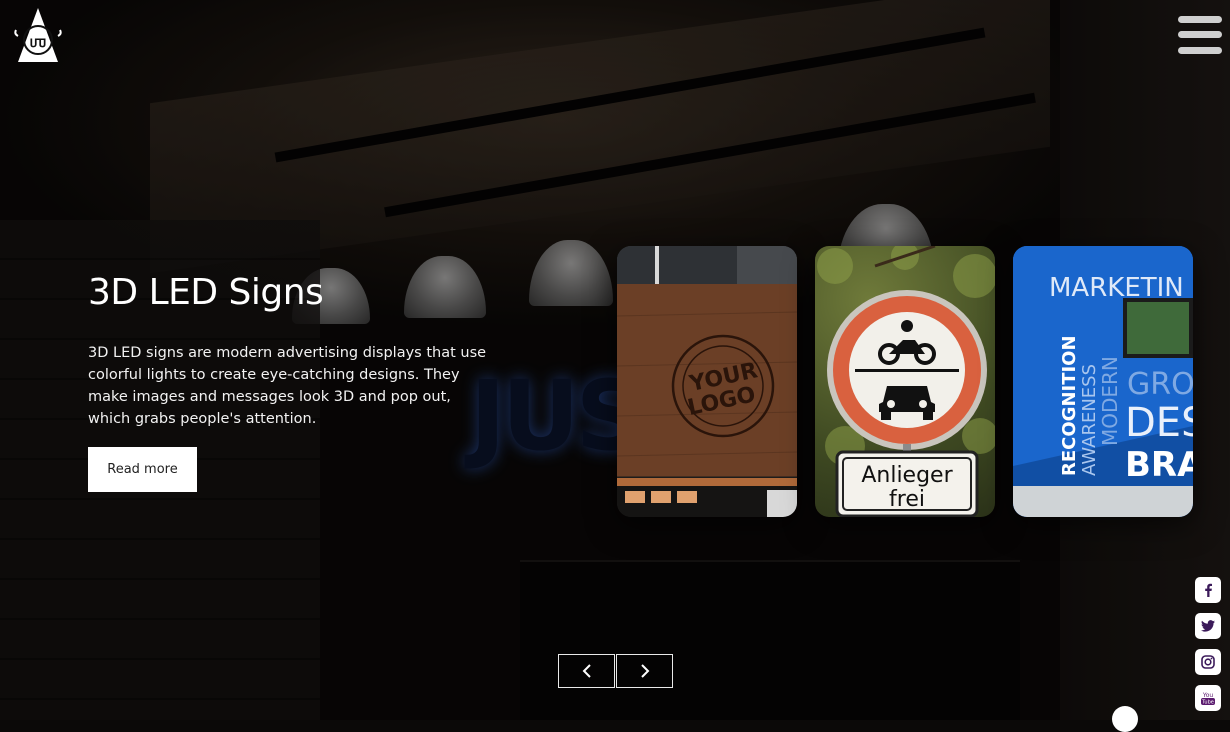  I want to click on svg-text: You, so click(1208, 695).